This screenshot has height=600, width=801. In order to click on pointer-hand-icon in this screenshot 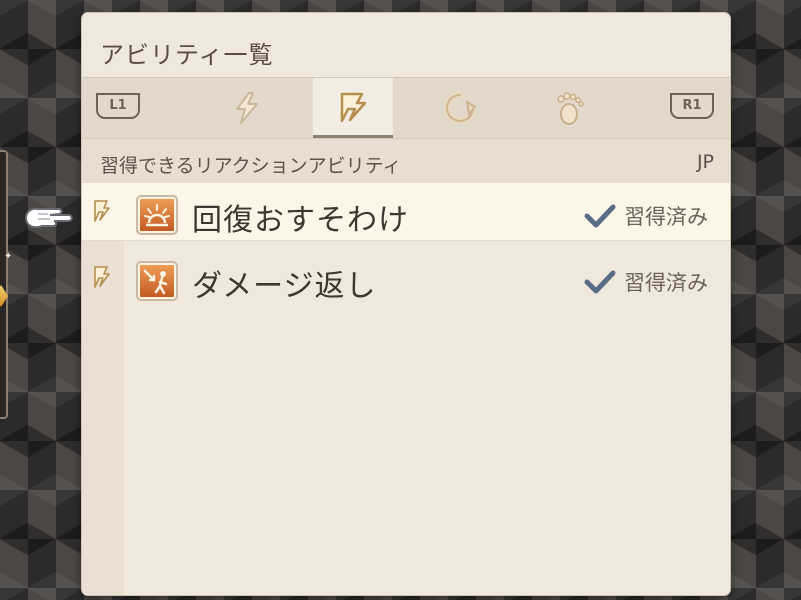, I will do `click(48, 218)`.